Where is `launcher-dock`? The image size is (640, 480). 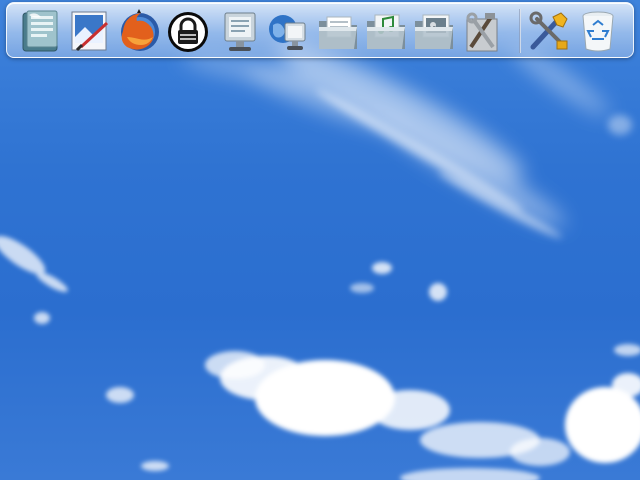
launcher-dock is located at coordinates (320, 30).